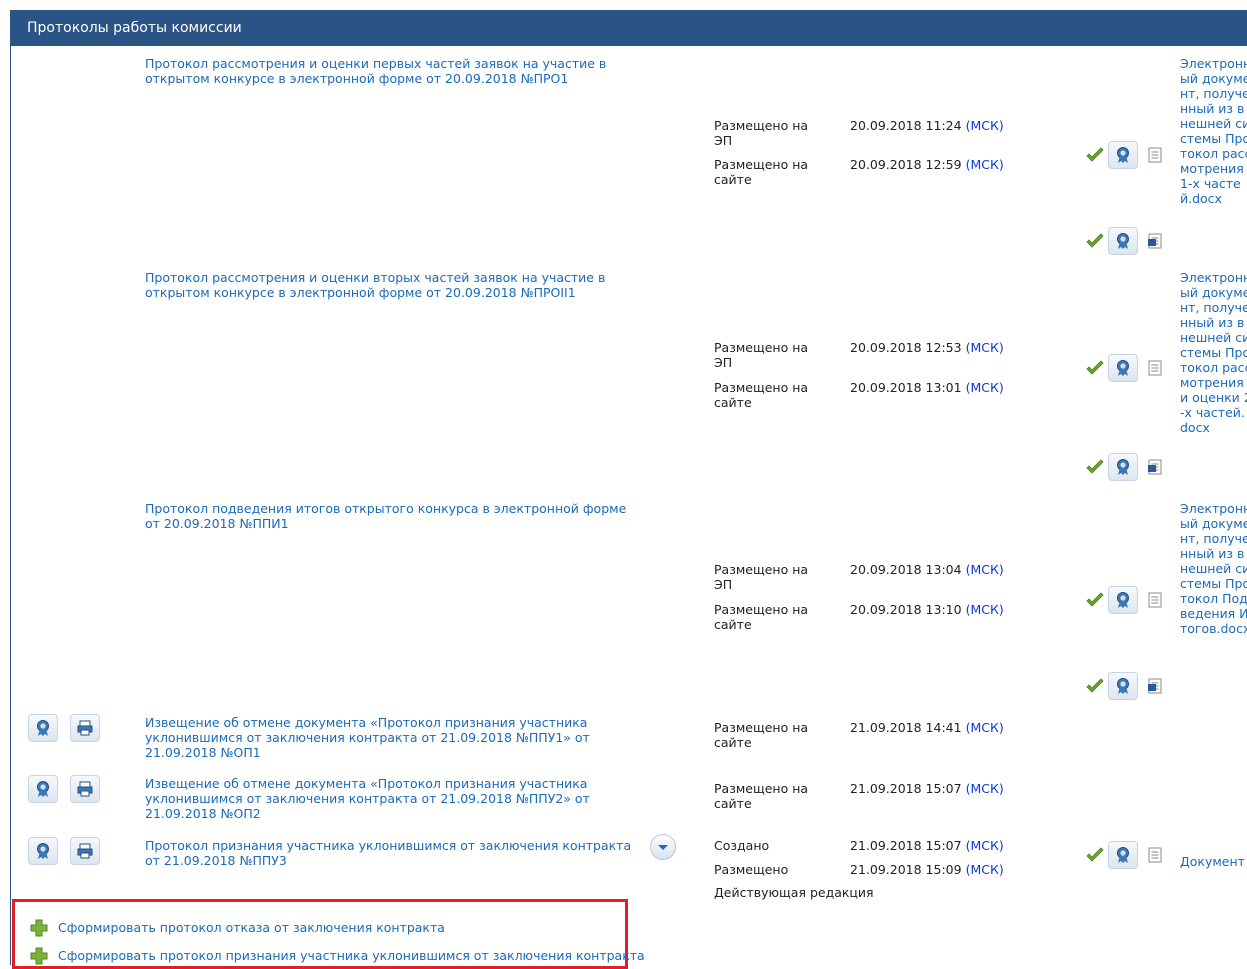  What do you see at coordinates (927, 845) in the screenshot?
I see `created-date: 21.09.2018 15:07 (МСК)` at bounding box center [927, 845].